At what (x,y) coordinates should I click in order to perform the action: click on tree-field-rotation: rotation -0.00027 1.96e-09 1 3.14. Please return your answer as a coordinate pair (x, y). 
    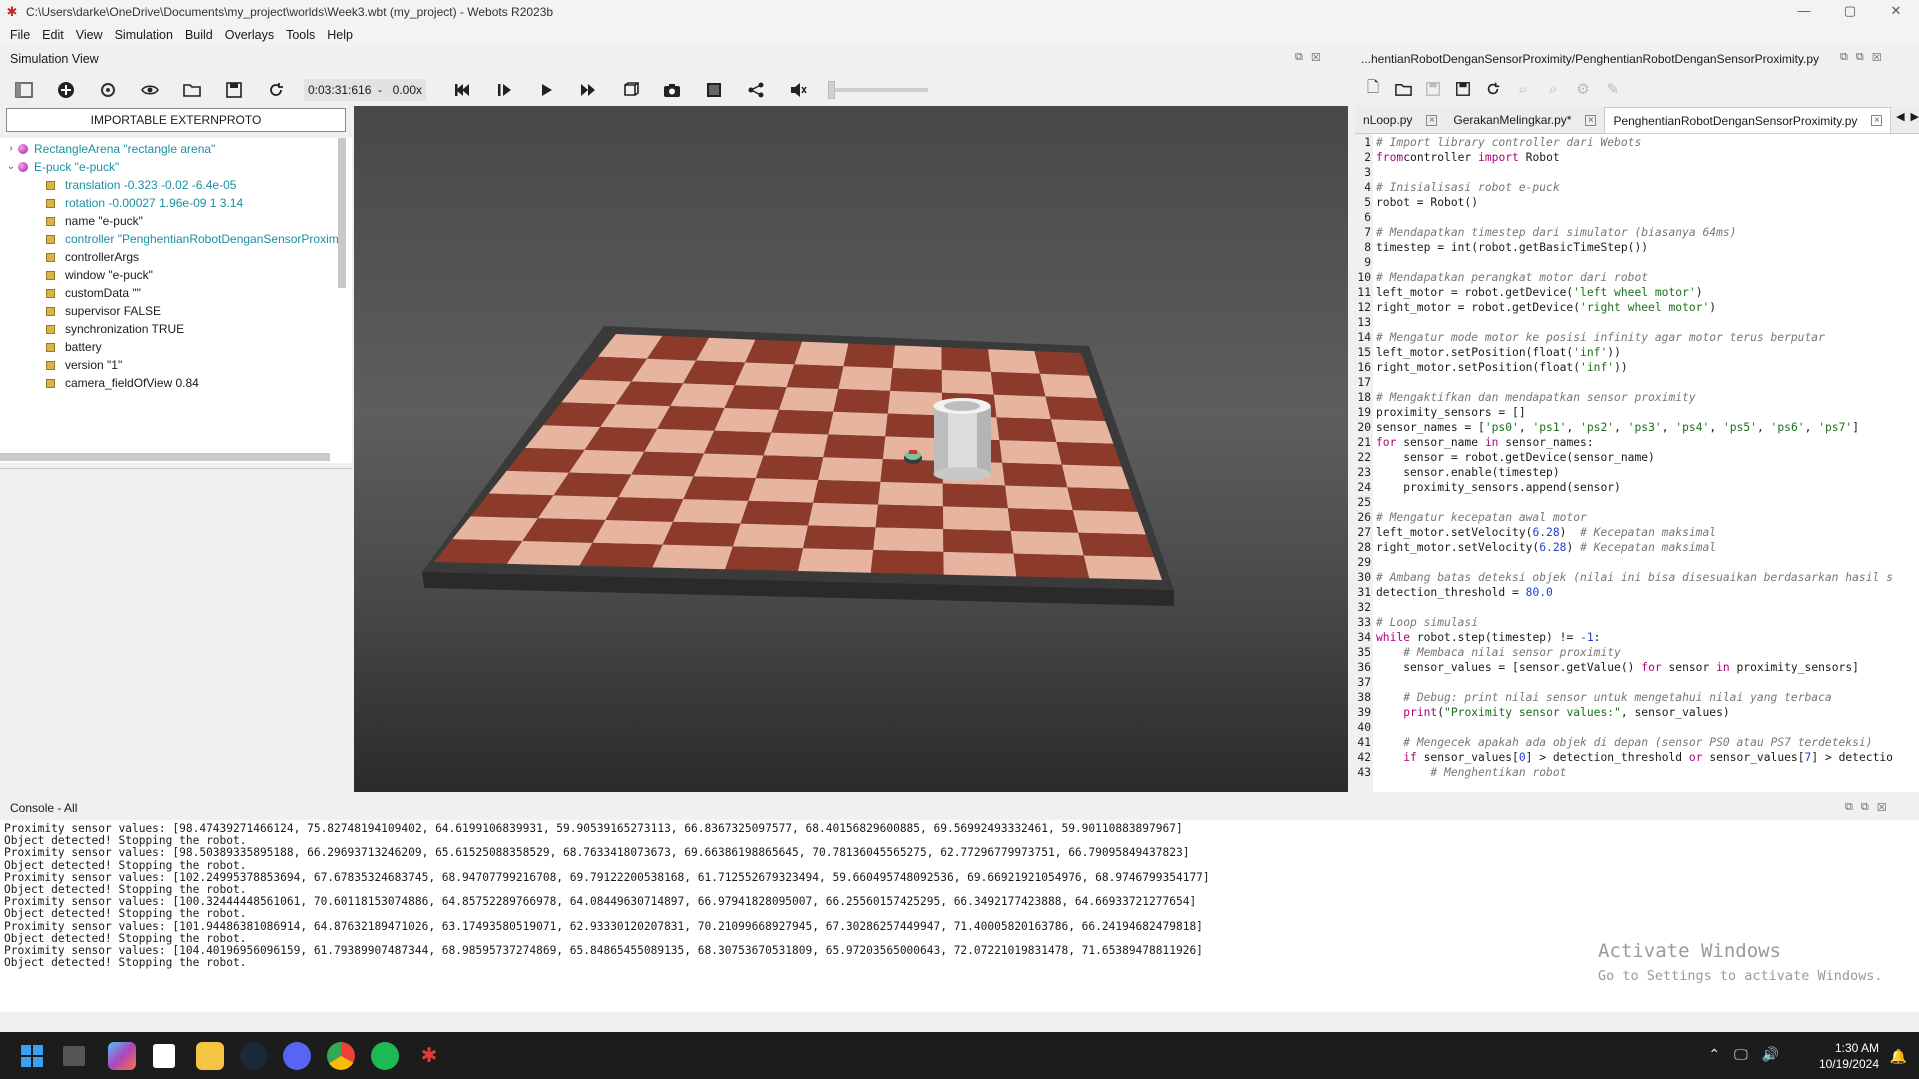
    Looking at the image, I should click on (144, 203).